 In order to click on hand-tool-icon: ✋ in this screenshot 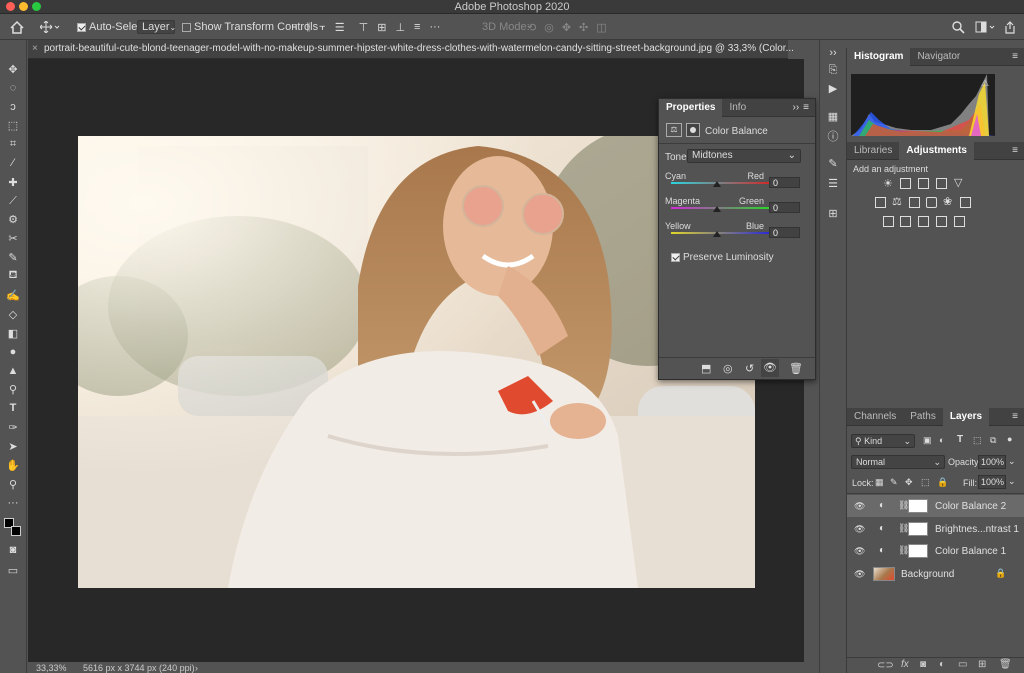, I will do `click(13, 465)`.